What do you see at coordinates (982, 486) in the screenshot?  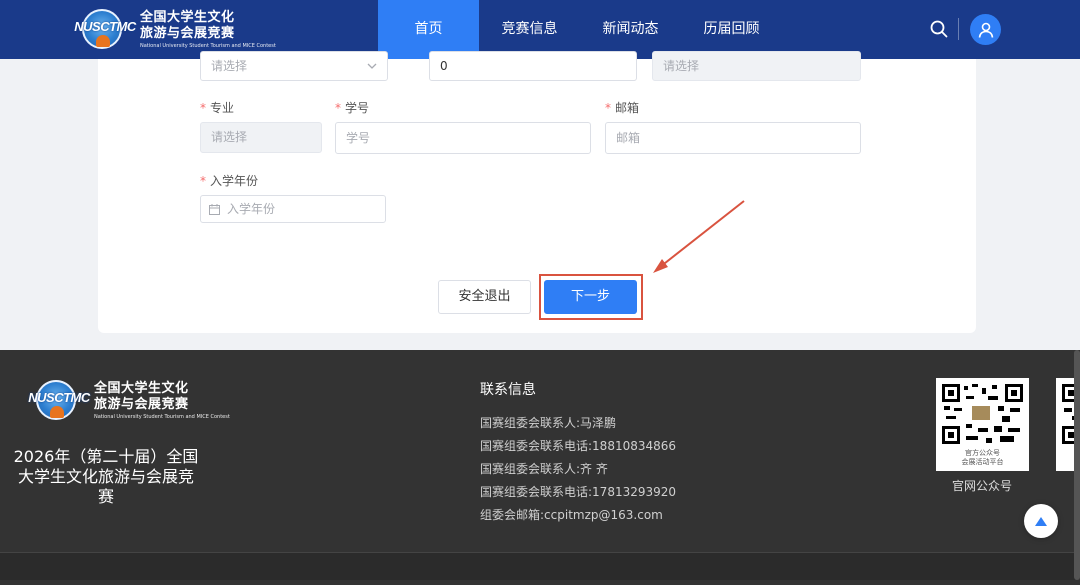 I see `qr-caption: 官网公众号` at bounding box center [982, 486].